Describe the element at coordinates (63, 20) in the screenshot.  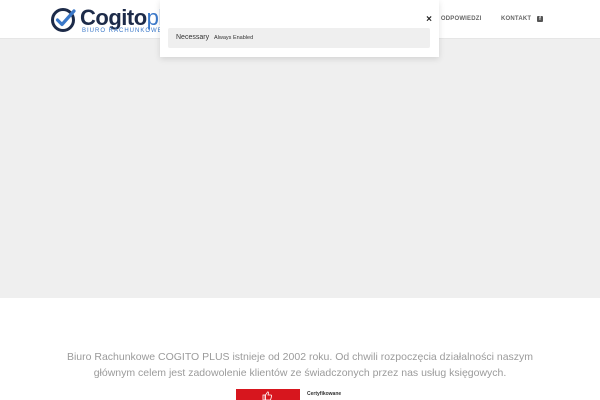
I see `checkmark-logo-icon` at that location.